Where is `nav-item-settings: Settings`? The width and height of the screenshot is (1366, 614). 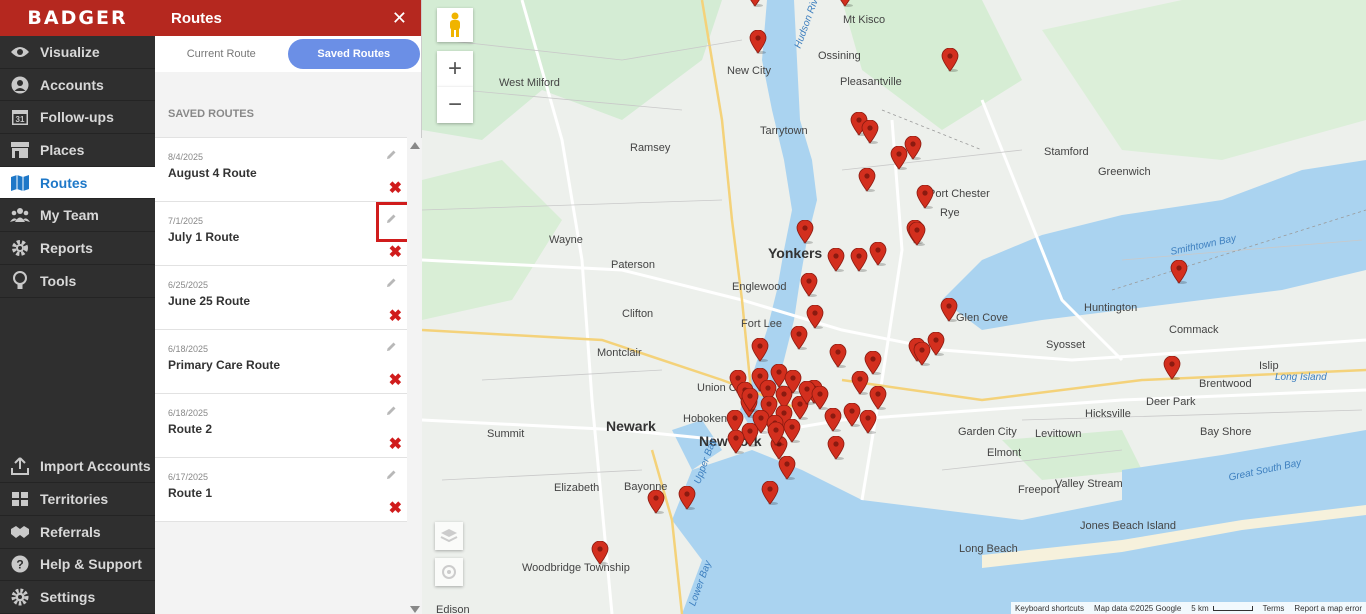
nav-item-settings: Settings is located at coordinates (77, 597).